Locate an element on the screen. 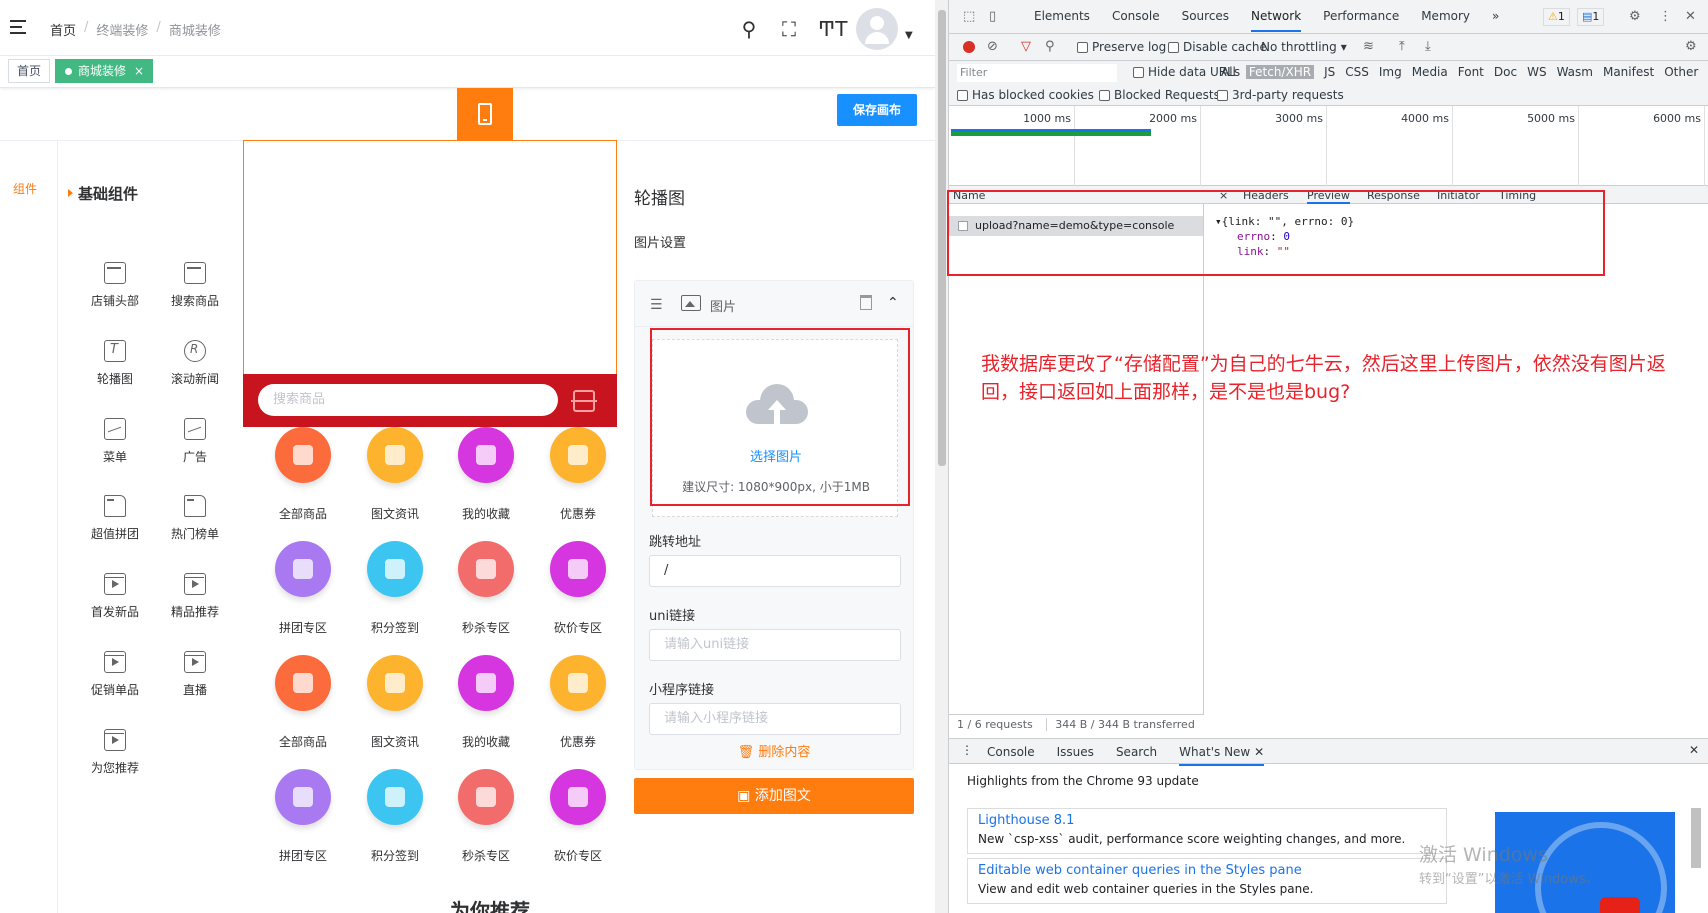  component-ad: 广告 is located at coordinates (195, 441).